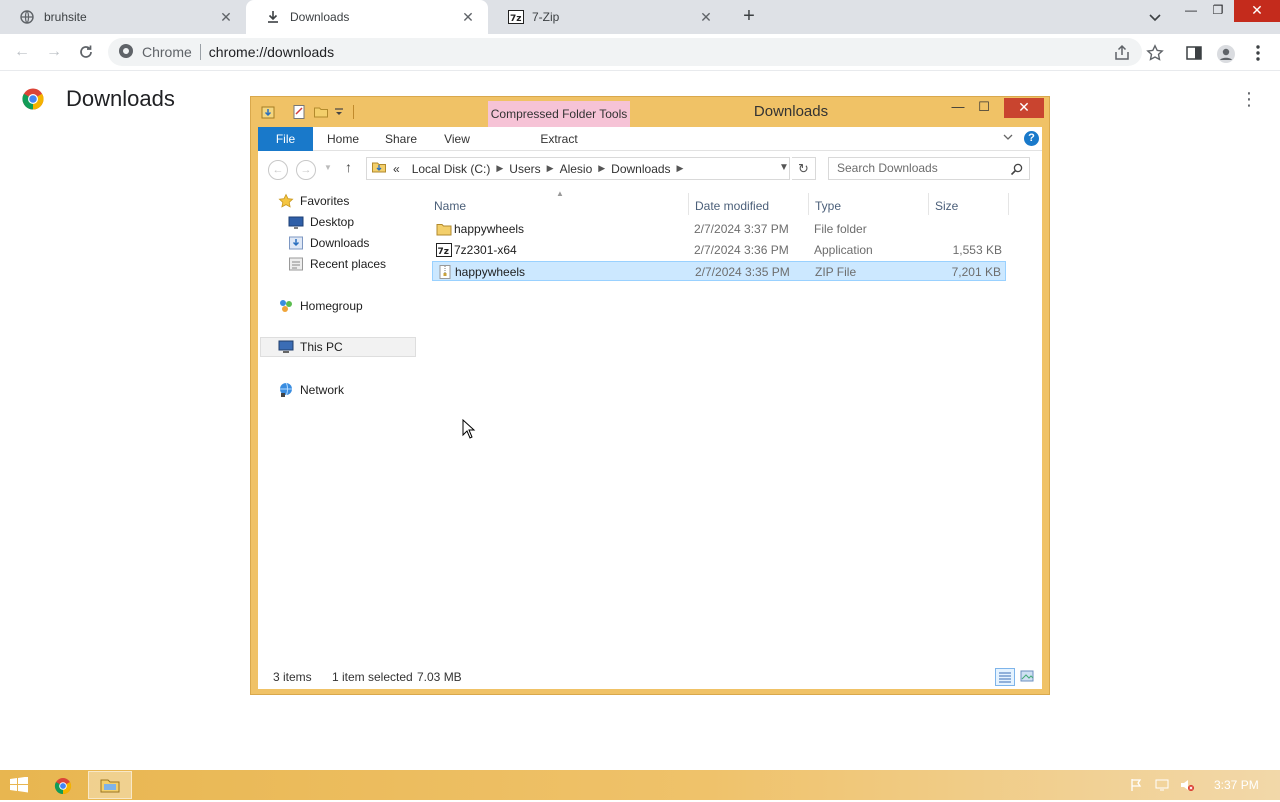  What do you see at coordinates (559, 114) in the screenshot?
I see `compressed-folder-tools-tab: Compressed Folder Tools` at bounding box center [559, 114].